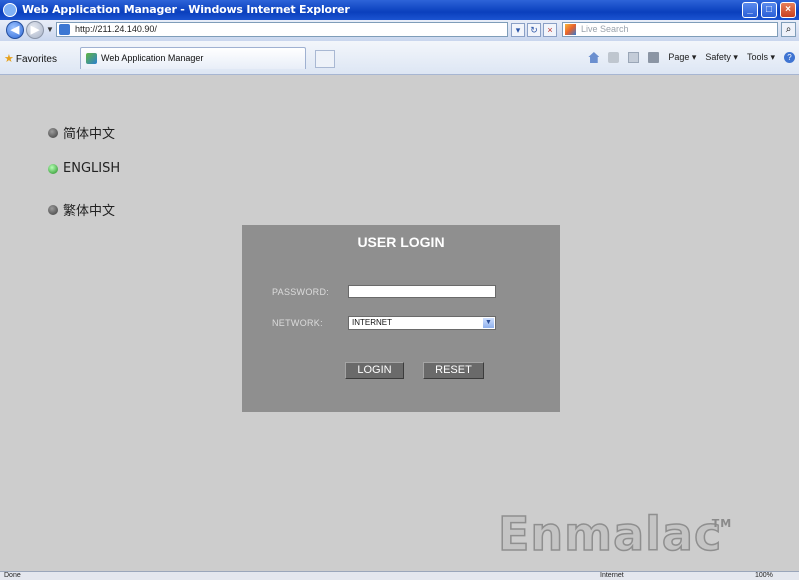 The width and height of the screenshot is (799, 580). Describe the element at coordinates (10, 10) in the screenshot. I see `ie-logo-icon` at that location.